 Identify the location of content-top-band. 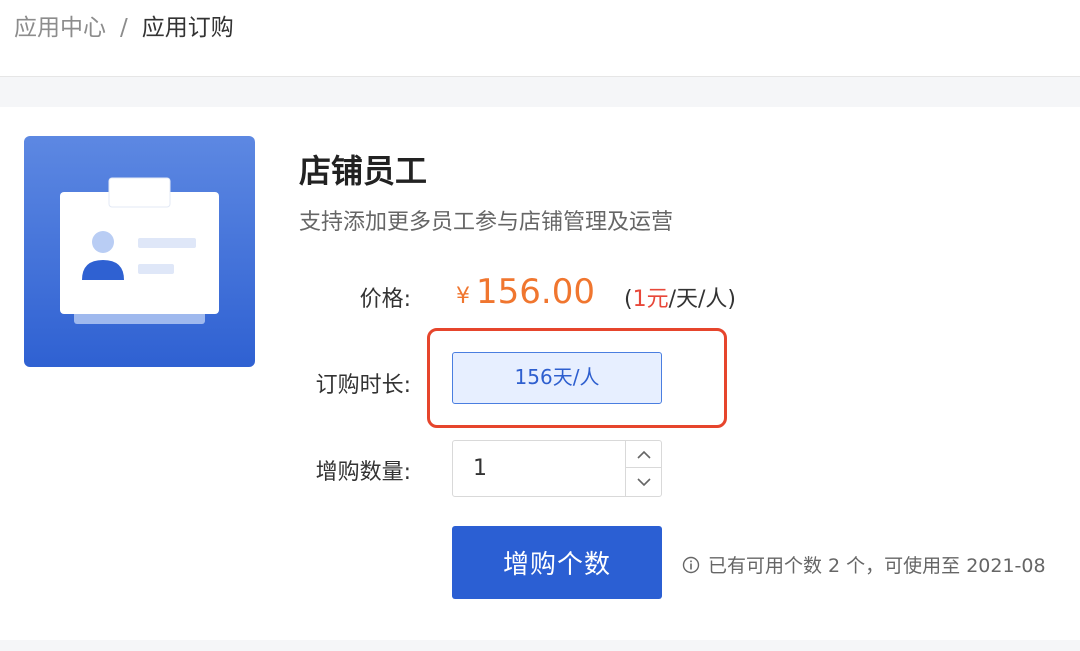
(540, 92).